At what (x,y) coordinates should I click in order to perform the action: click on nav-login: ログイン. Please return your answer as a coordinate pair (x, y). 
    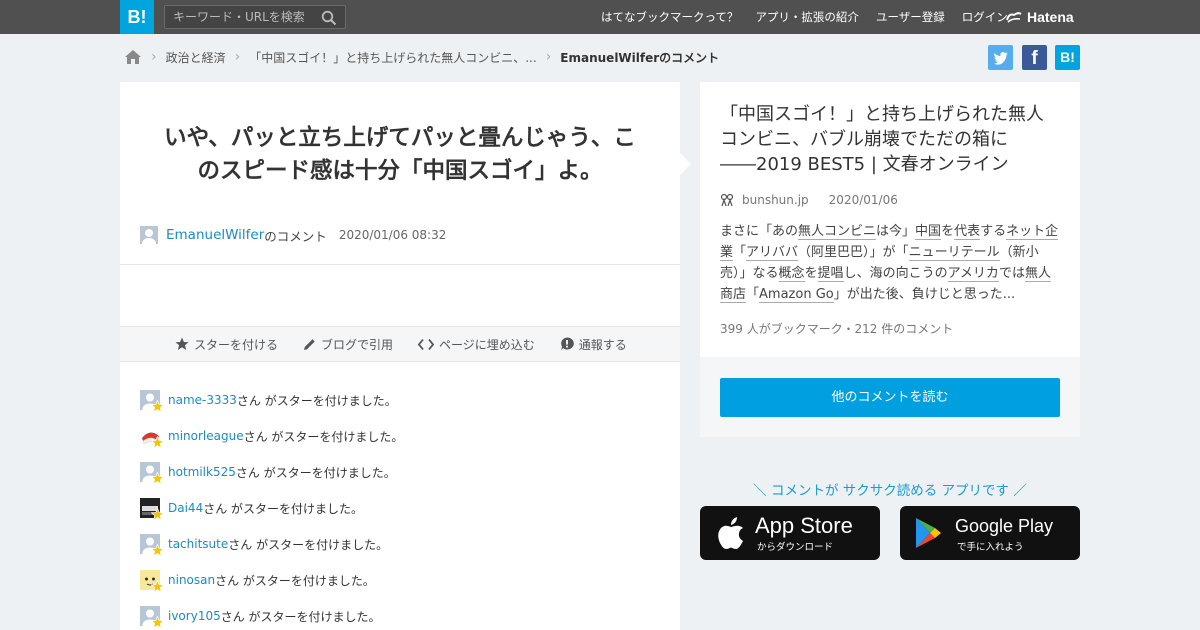
    Looking at the image, I should click on (985, 17).